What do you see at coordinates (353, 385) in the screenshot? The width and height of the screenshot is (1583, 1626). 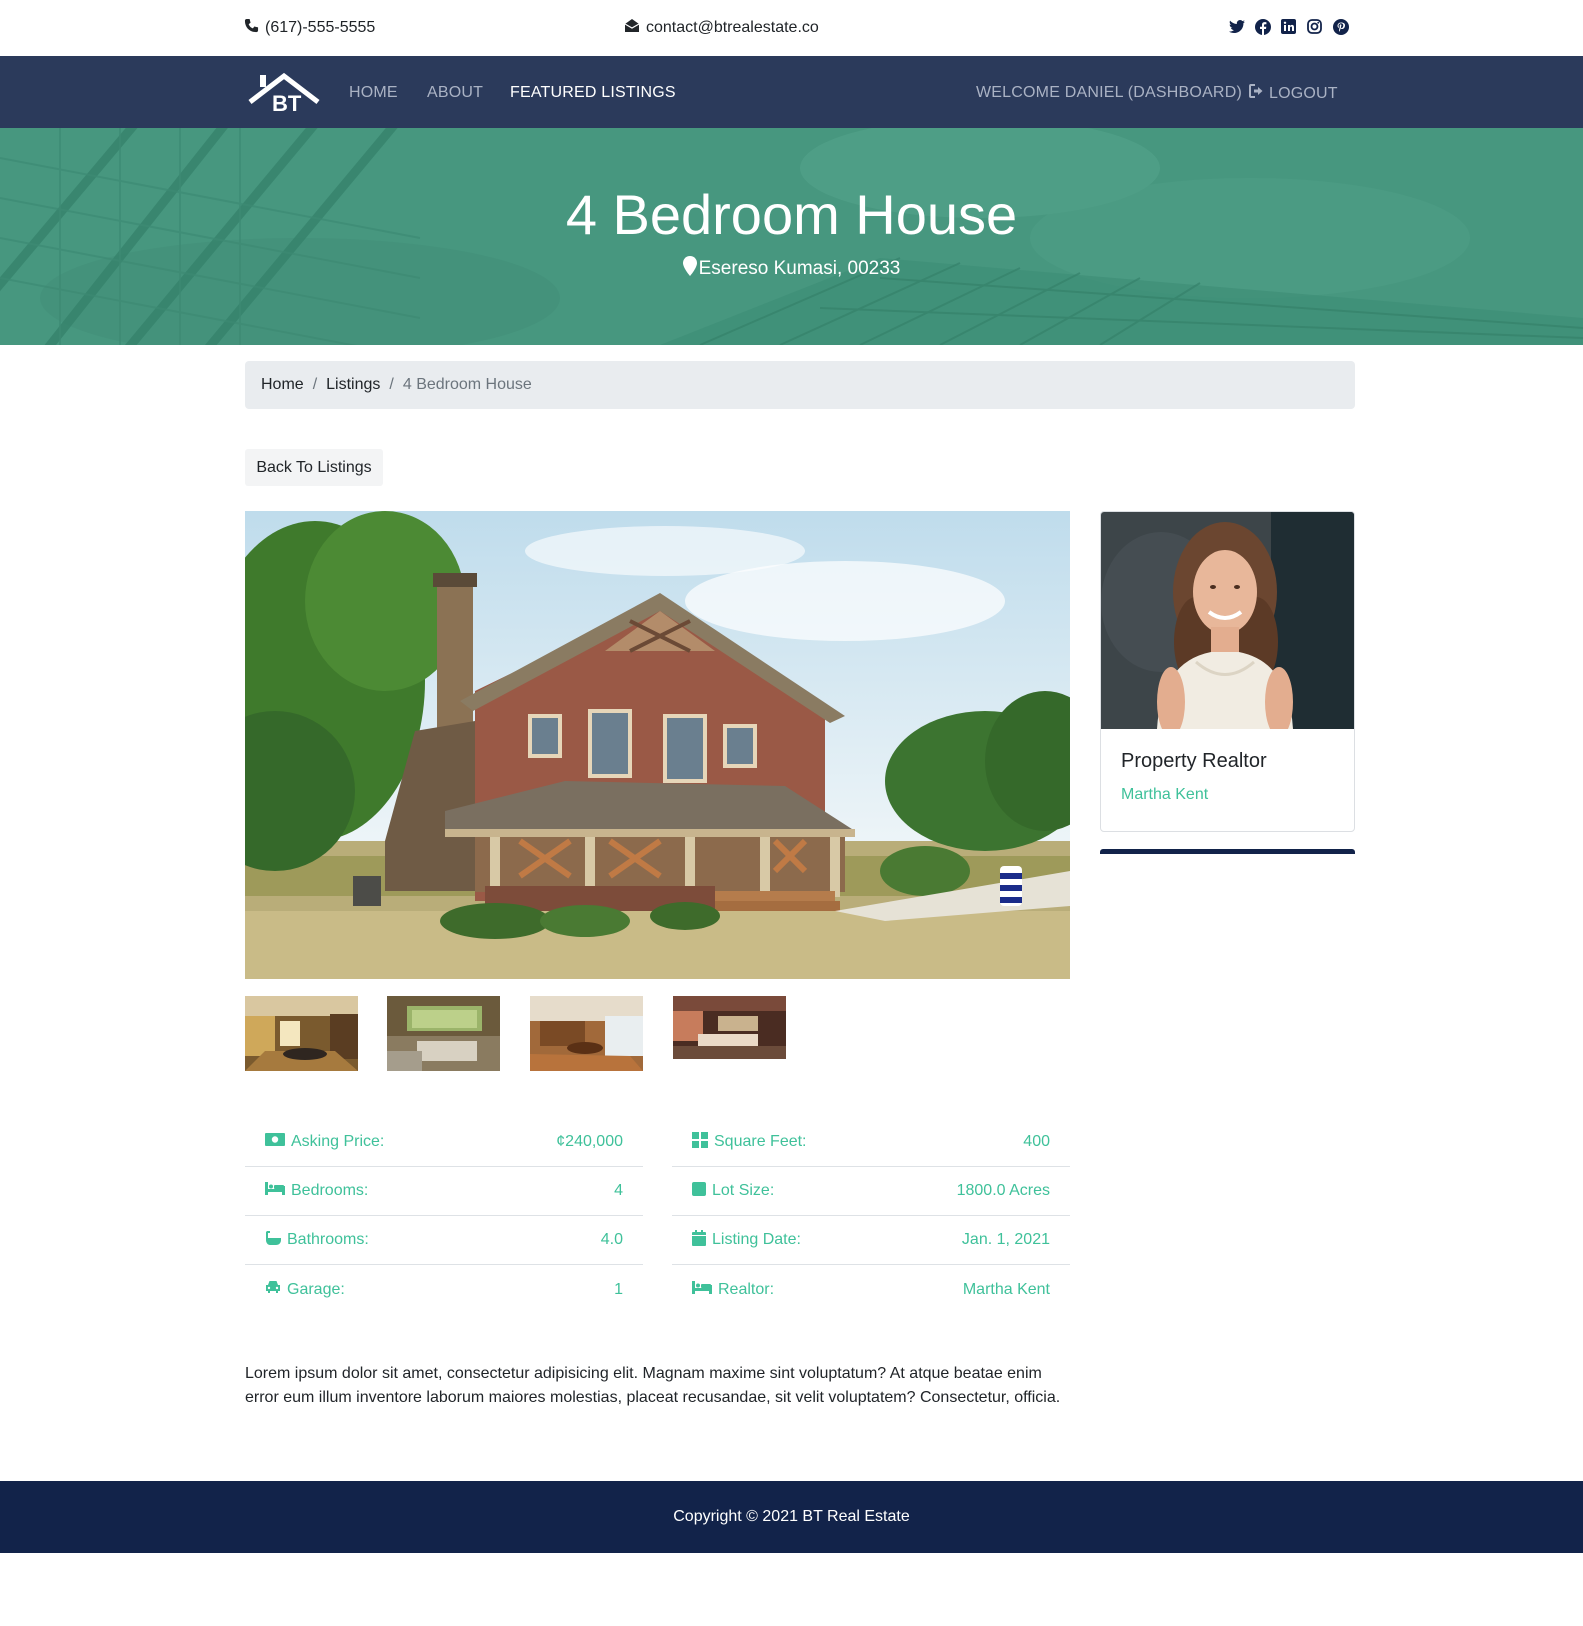 I see `breadcrumb-listings: Listings` at bounding box center [353, 385].